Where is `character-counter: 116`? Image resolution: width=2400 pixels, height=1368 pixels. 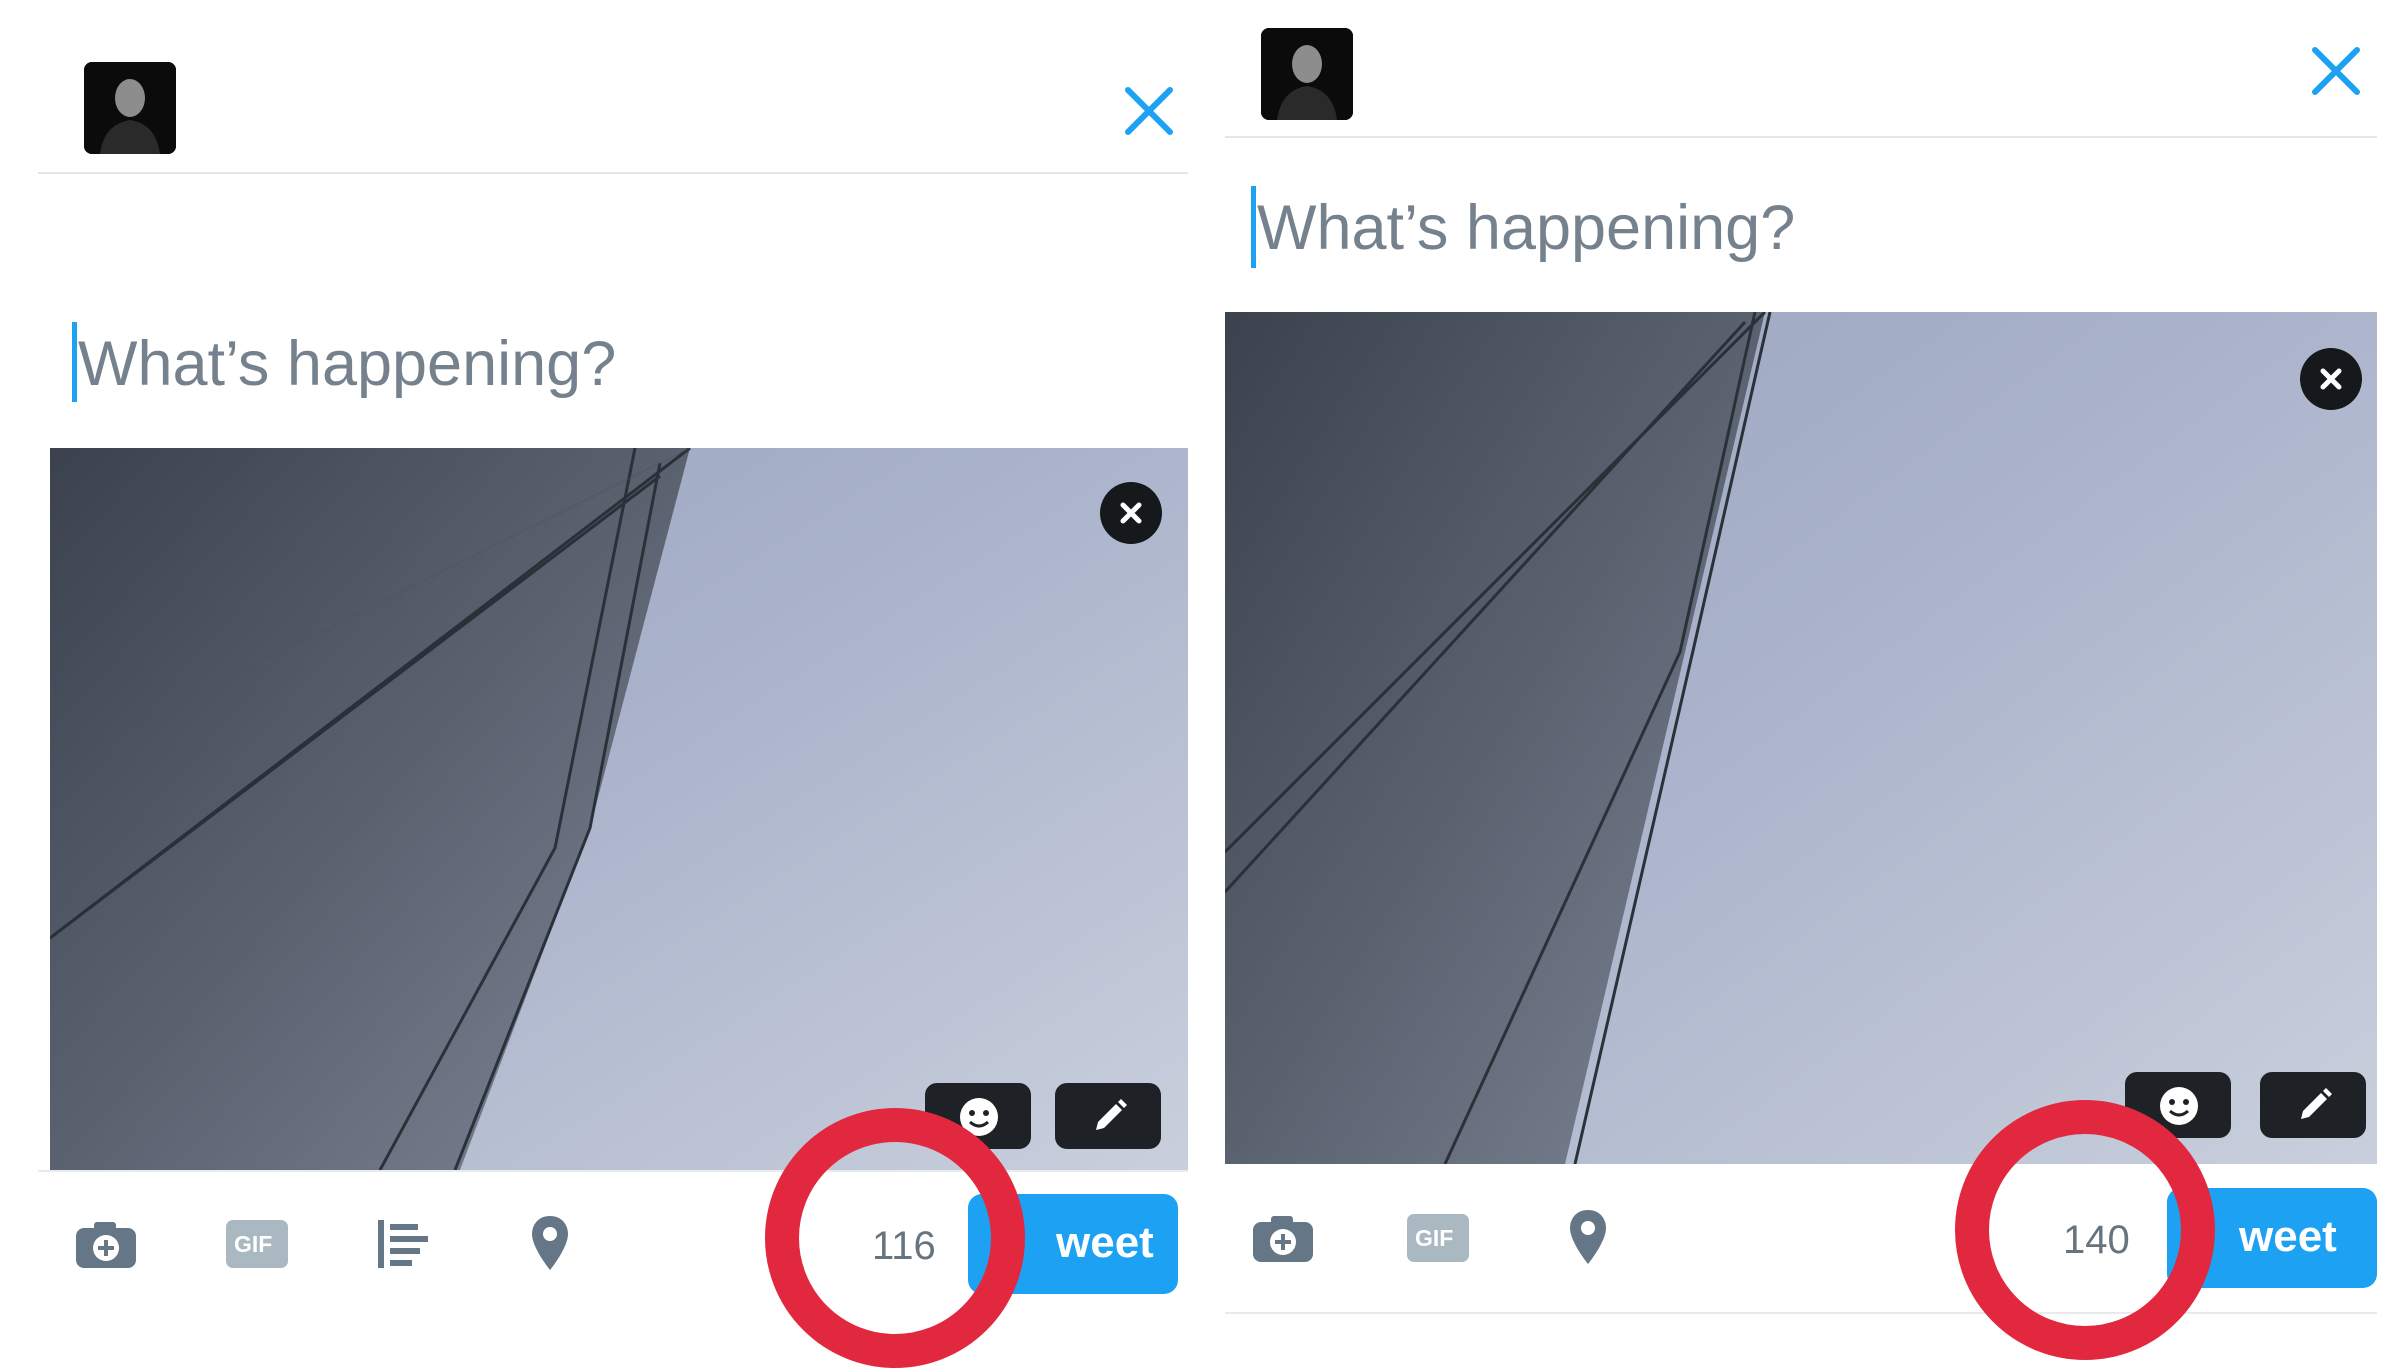 character-counter: 116 is located at coordinates (904, 1246).